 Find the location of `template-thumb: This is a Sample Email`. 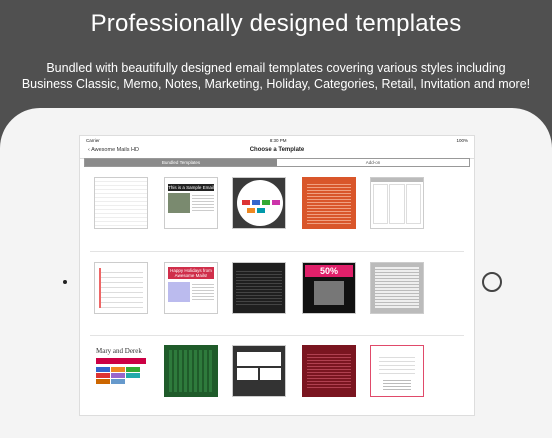

template-thumb: This is a Sample Email is located at coordinates (191, 203).